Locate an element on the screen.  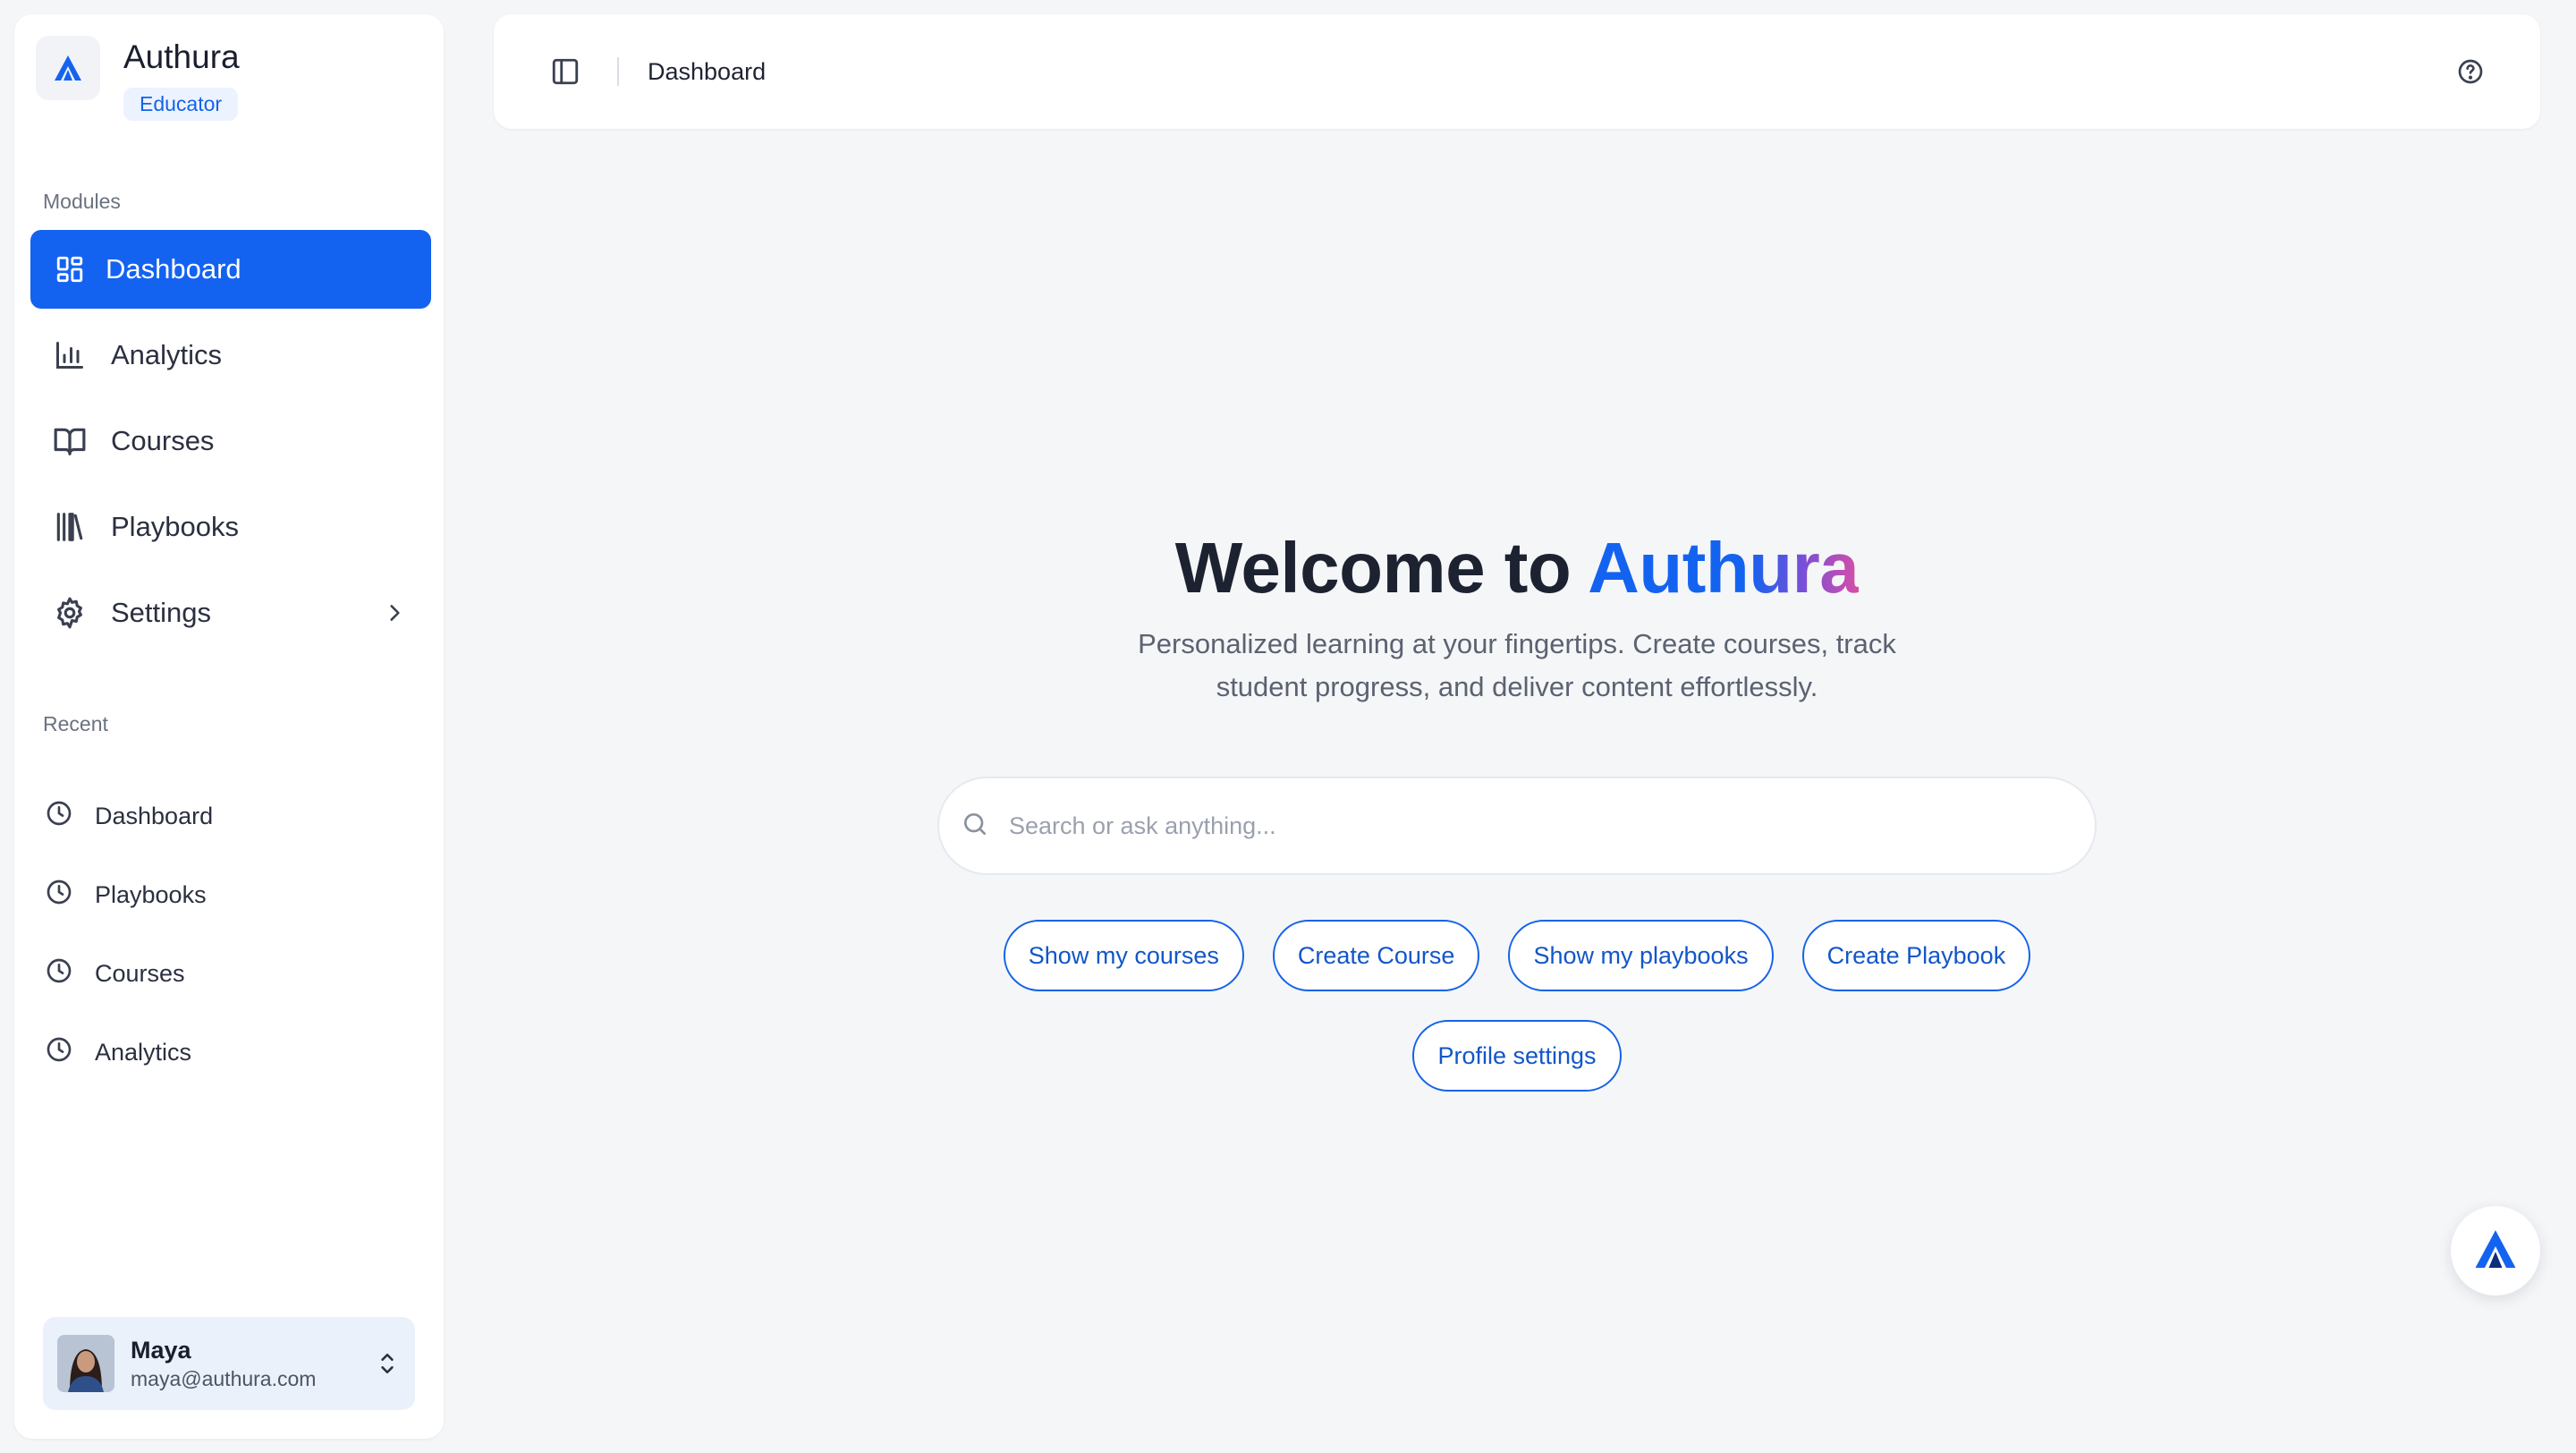
page-title: Dashboard is located at coordinates (707, 71).